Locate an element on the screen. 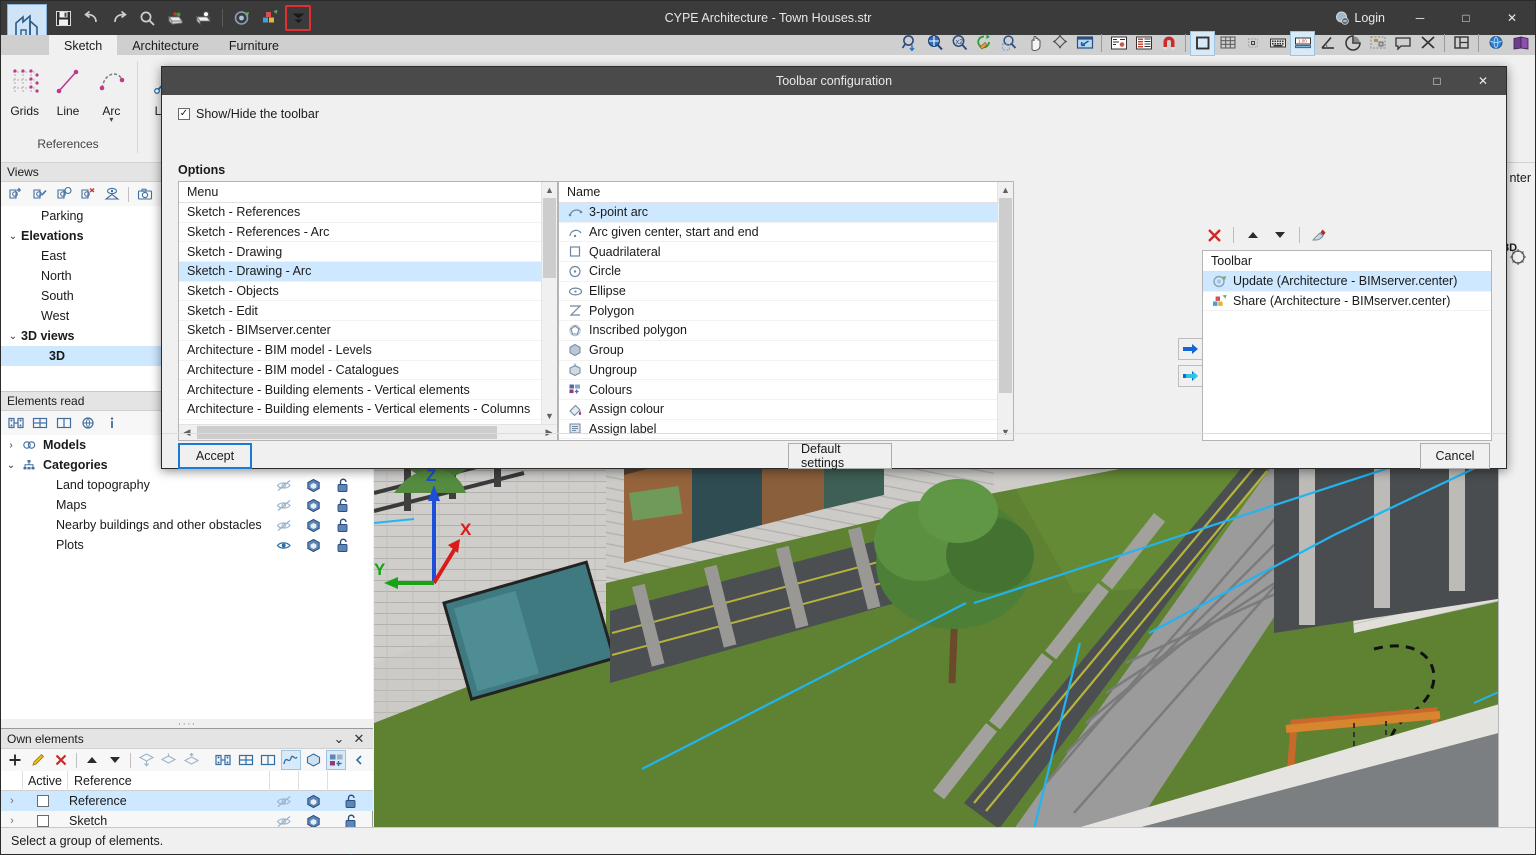  move-down-icon is located at coordinates (1280, 235).